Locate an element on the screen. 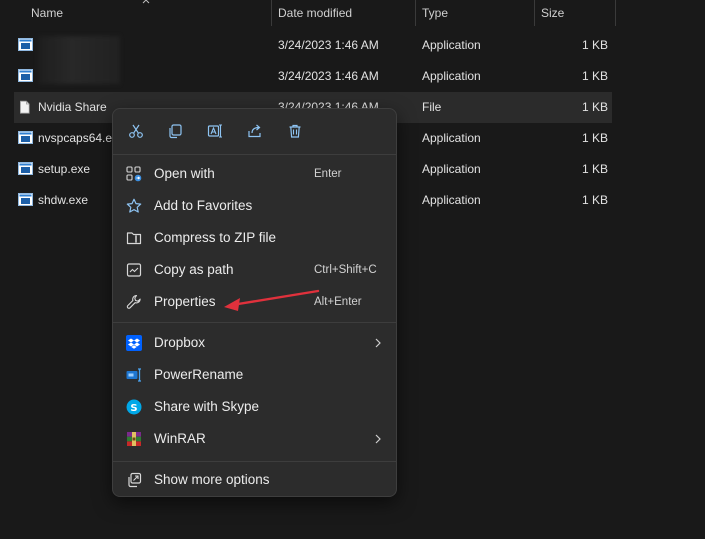 Image resolution: width=705 pixels, height=539 pixels. menu-item-label: Copy as path is located at coordinates (194, 269).